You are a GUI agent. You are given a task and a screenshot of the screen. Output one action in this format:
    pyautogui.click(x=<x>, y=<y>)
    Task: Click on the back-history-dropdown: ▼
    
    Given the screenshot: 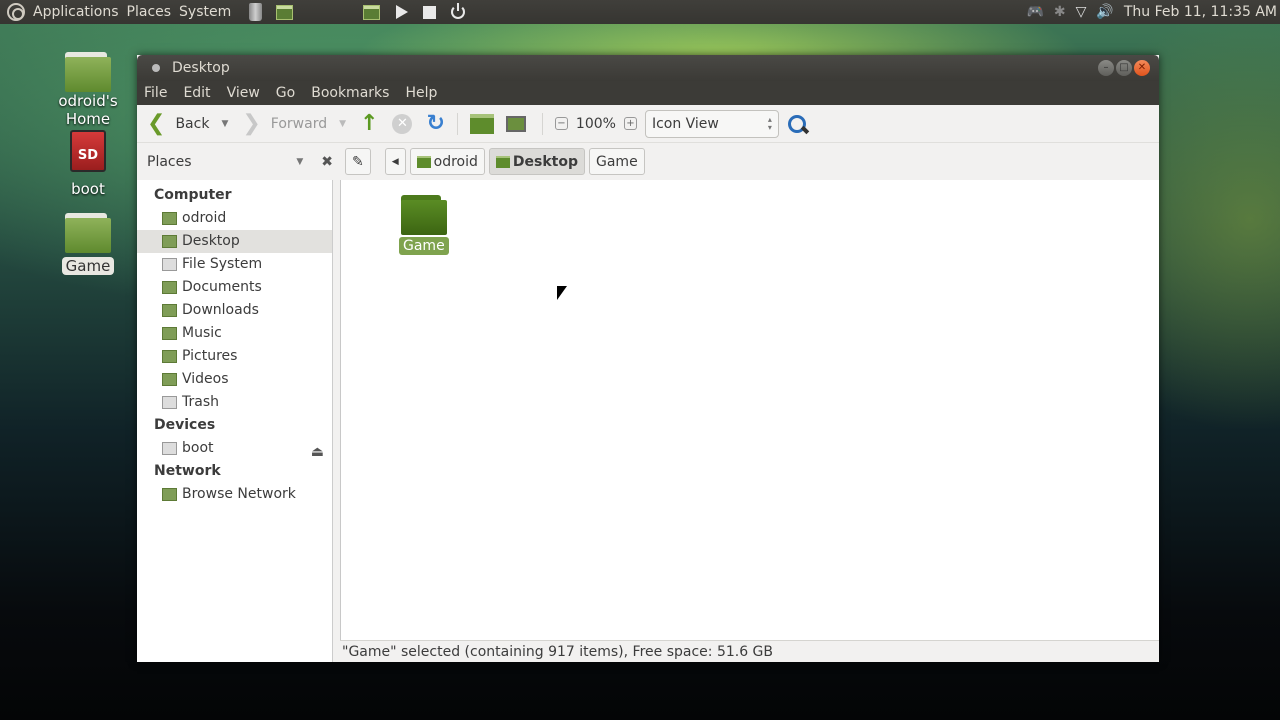 What is the action you would take?
    pyautogui.click(x=224, y=124)
    